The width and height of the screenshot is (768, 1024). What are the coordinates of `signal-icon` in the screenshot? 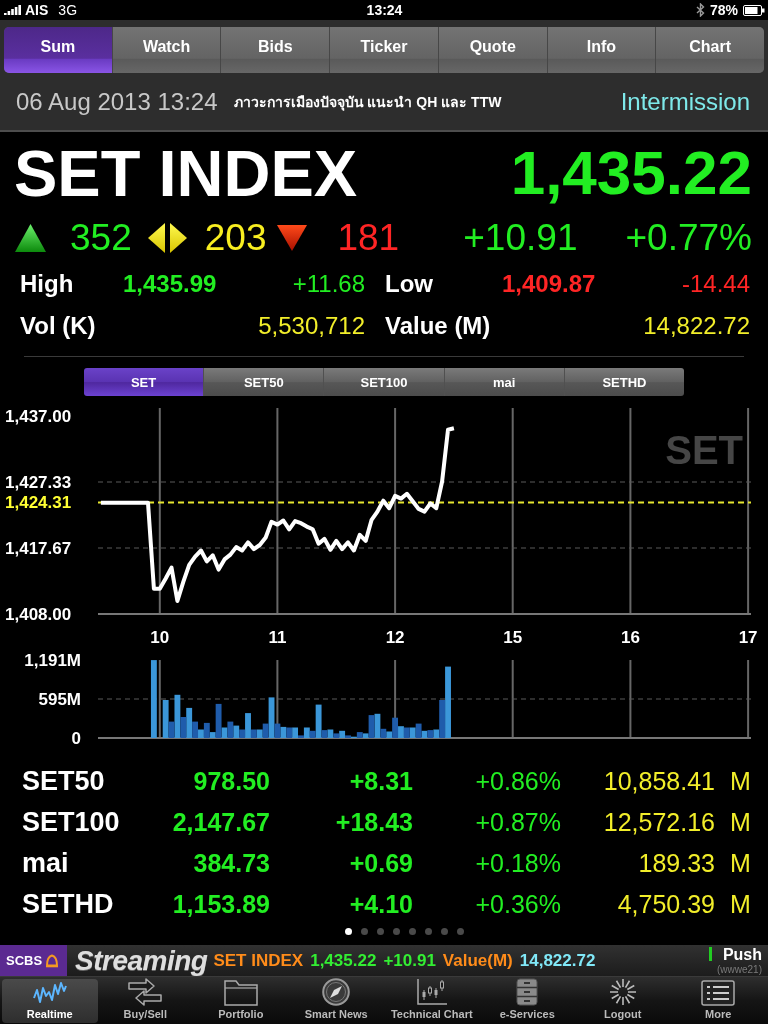 It's located at (12, 10).